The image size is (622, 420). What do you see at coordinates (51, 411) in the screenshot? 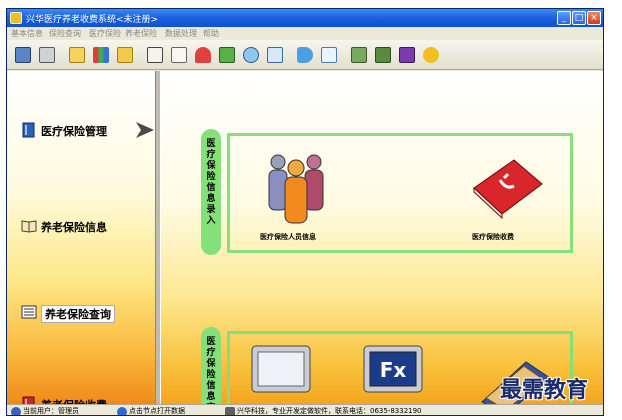
I see `status-text: 当前用户：管理员` at bounding box center [51, 411].